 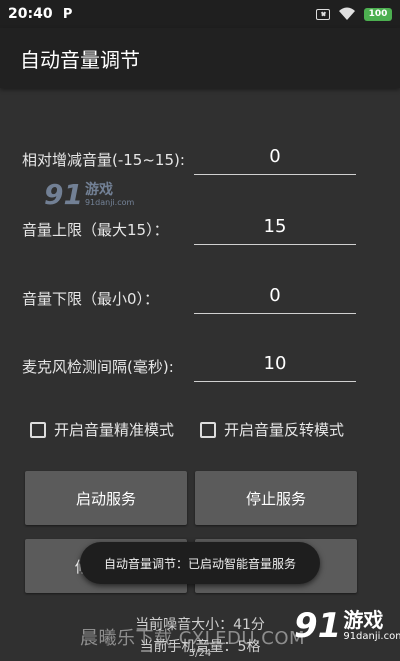 I want to click on watermark-domain: 91danji.com, so click(x=109, y=202).